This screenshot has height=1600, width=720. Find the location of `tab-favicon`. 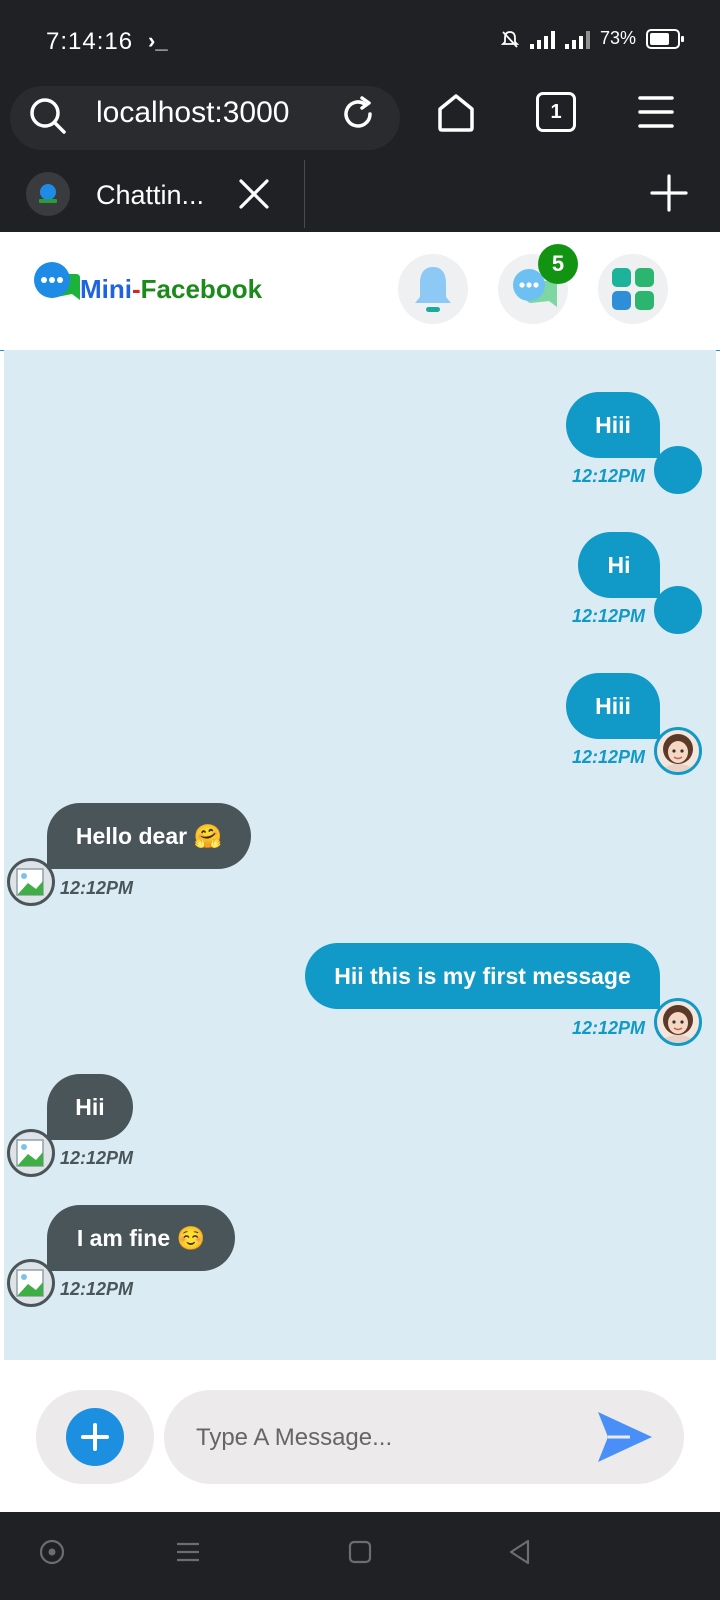

tab-favicon is located at coordinates (48, 194).